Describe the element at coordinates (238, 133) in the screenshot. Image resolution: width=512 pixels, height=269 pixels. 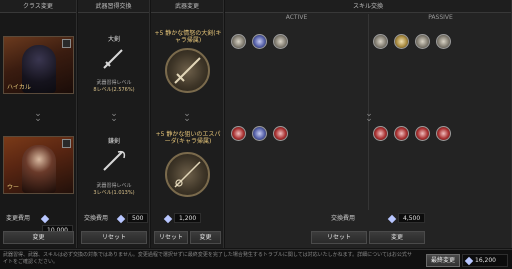
I see `slash-skill-icon` at that location.